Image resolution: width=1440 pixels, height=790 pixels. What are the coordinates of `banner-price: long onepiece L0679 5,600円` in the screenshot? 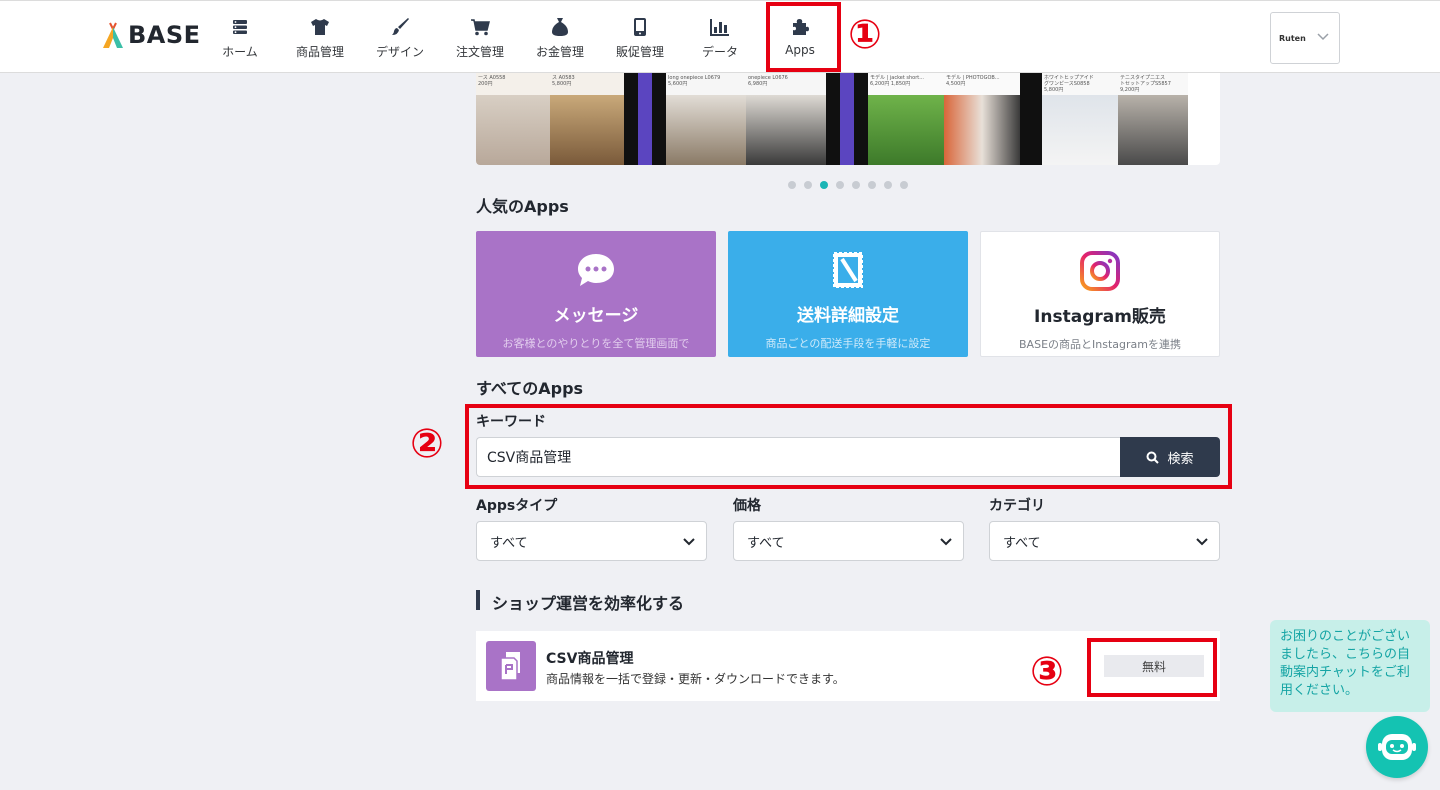 It's located at (694, 81).